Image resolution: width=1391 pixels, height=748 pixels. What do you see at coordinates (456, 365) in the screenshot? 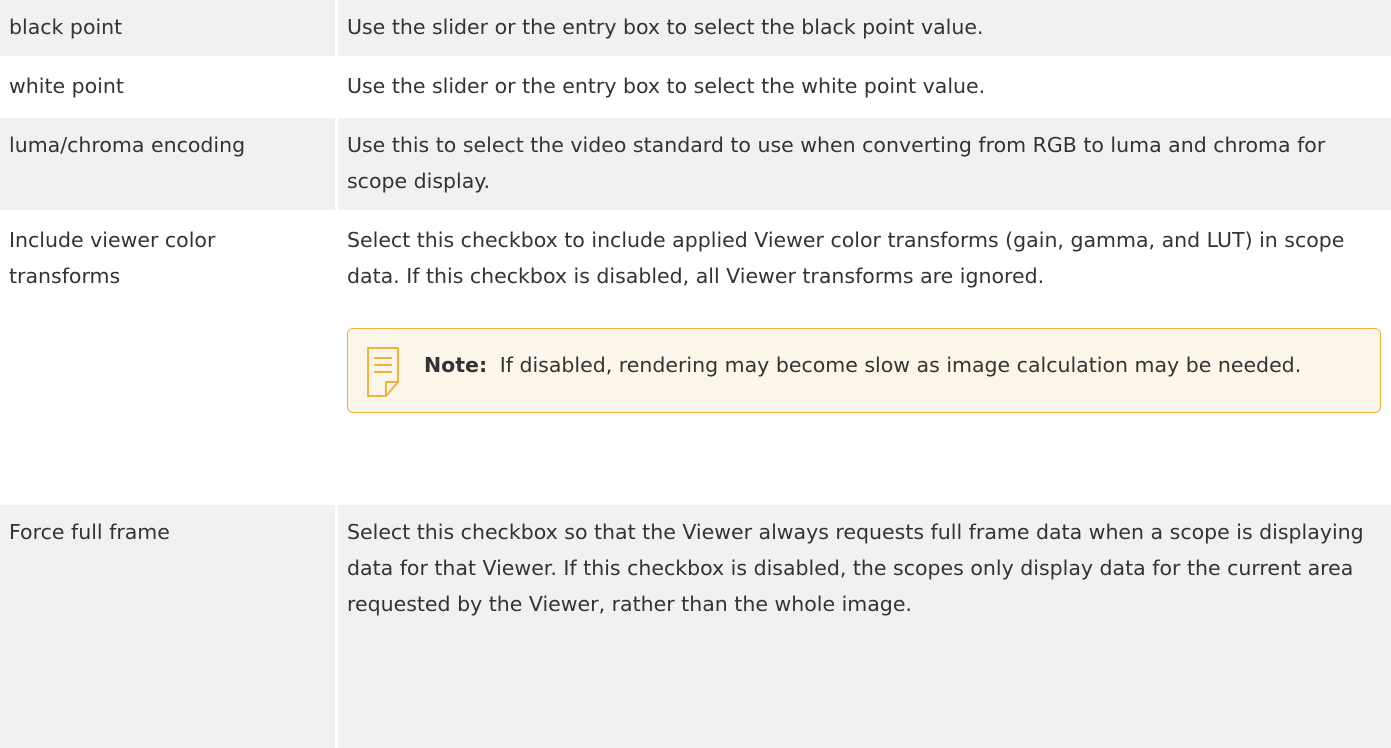
I see `note-title: Note:` at bounding box center [456, 365].